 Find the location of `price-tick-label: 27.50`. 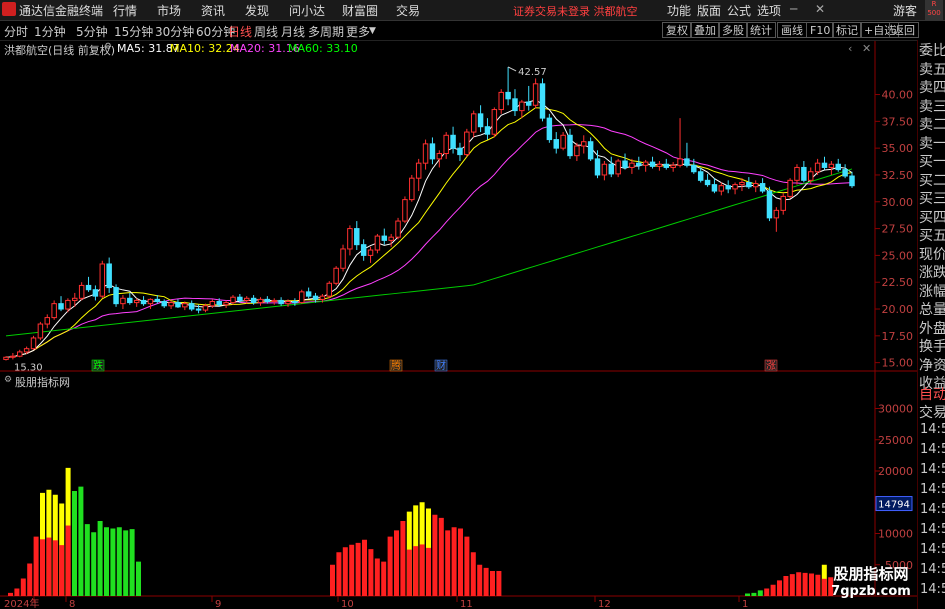

price-tick-label: 27.50 is located at coordinates (898, 229).